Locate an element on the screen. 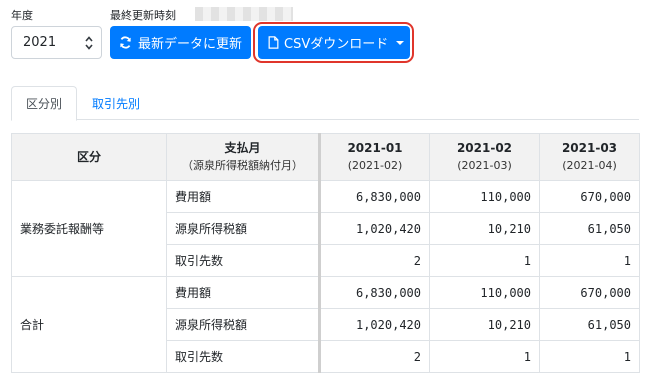 The height and width of the screenshot is (384, 650). csv-download-label: CSVダウンロード is located at coordinates (336, 44).